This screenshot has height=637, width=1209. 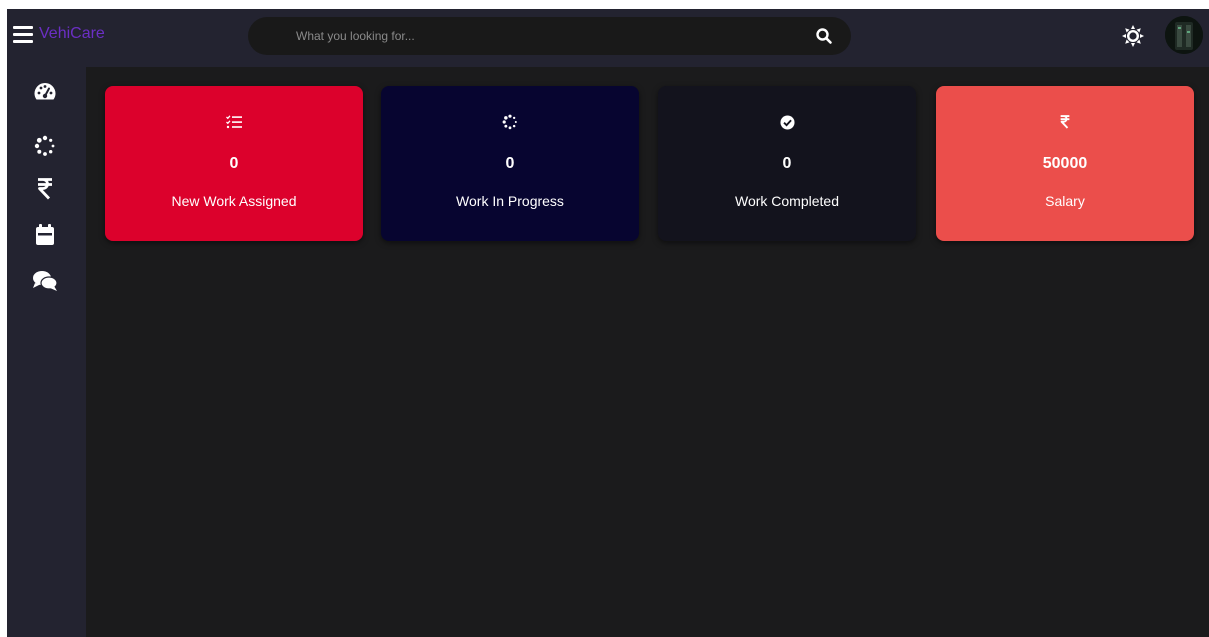 I want to click on card-salary: 50000 Salary, so click(x=1065, y=163).